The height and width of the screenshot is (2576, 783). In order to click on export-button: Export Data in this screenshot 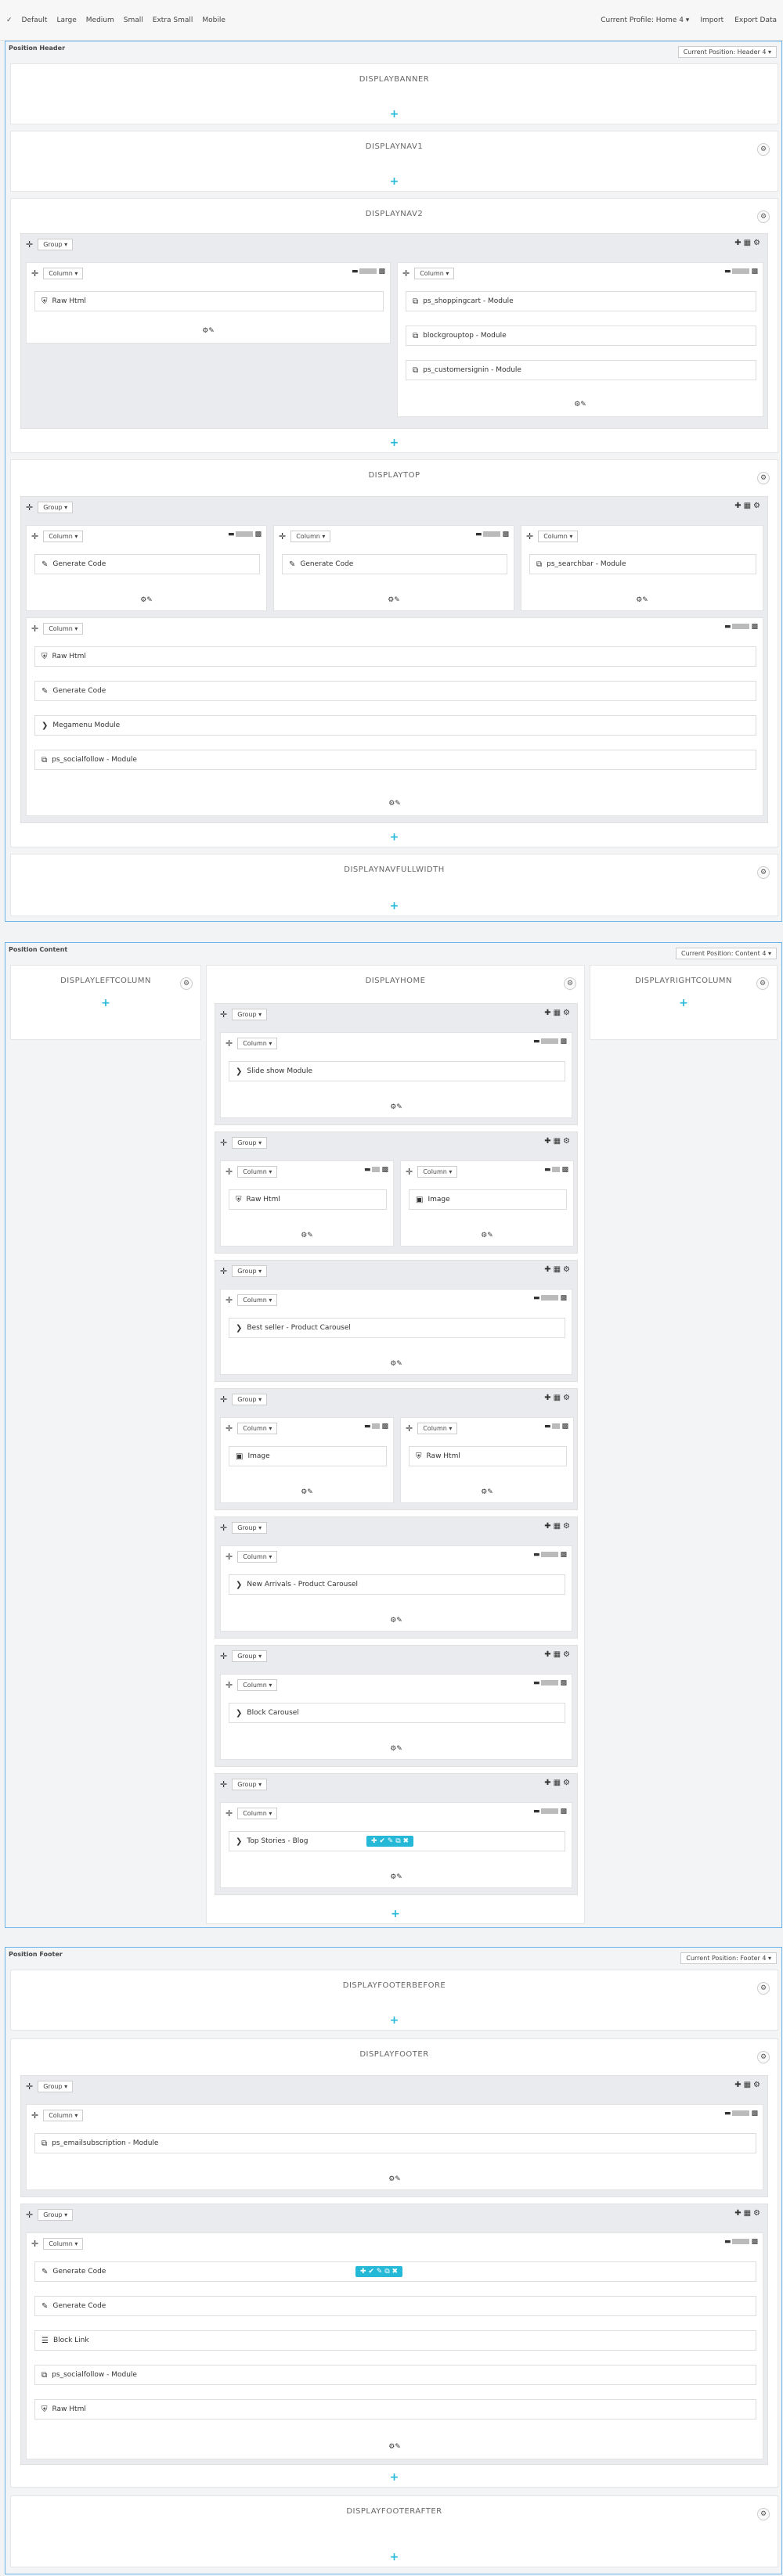, I will do `click(756, 20)`.